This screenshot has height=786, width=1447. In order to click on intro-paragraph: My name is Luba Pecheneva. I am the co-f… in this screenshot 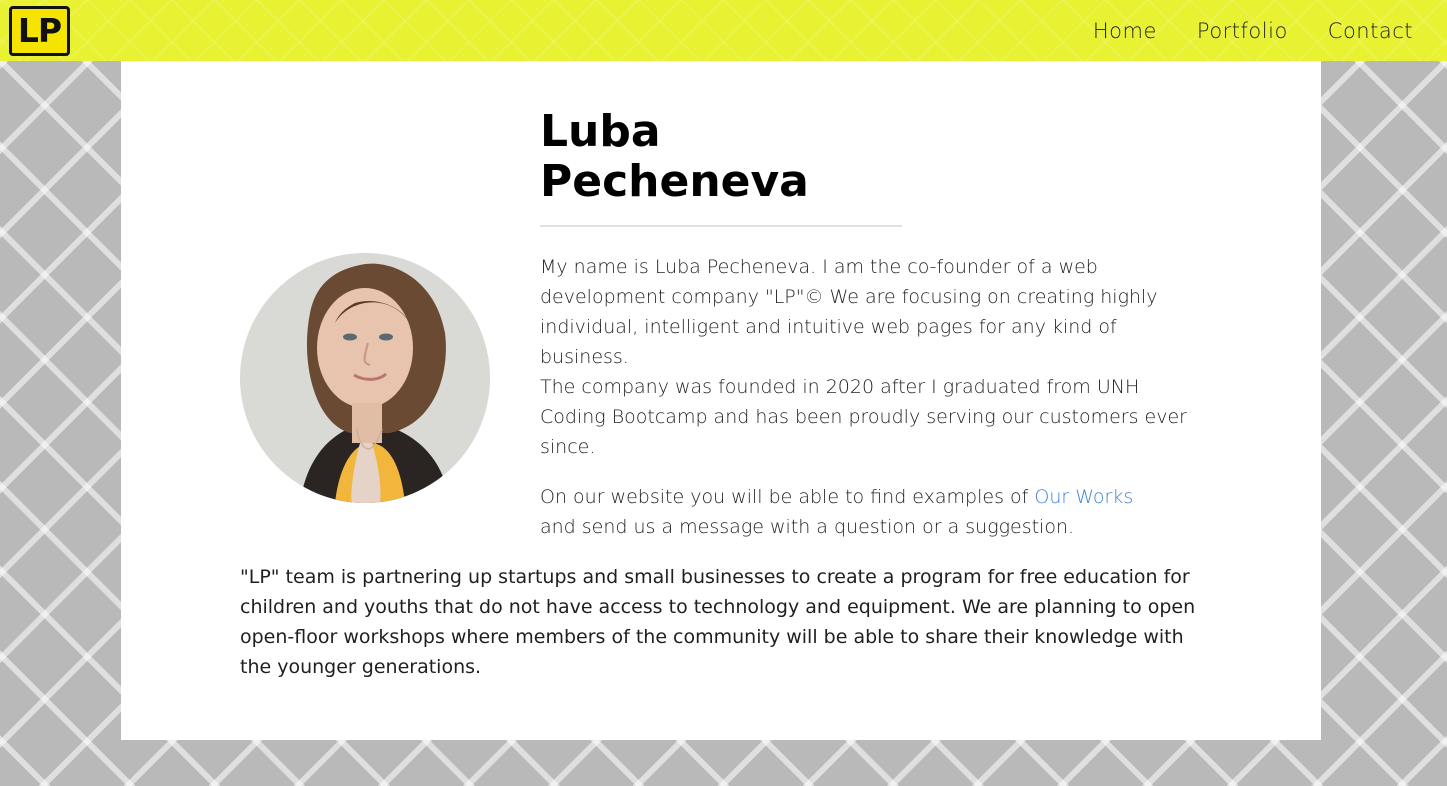, I will do `click(870, 357)`.